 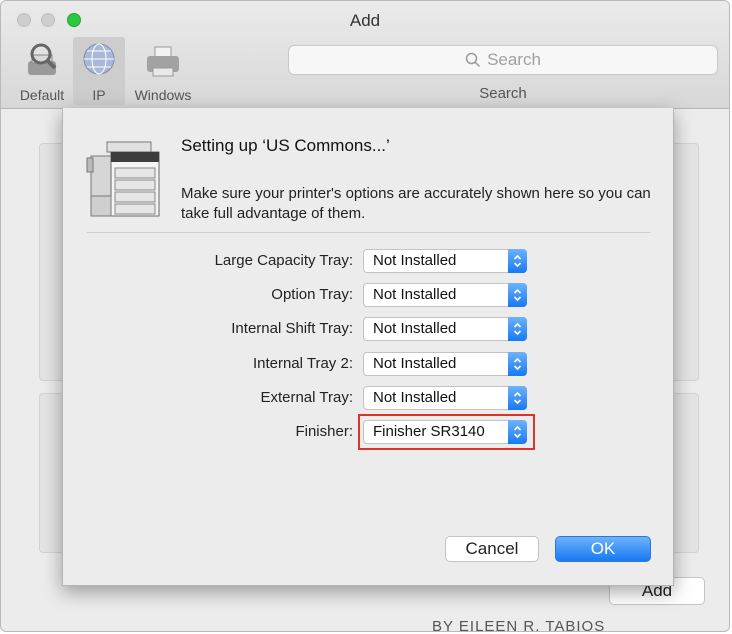 I want to click on printer-image, so click(x=123, y=179).